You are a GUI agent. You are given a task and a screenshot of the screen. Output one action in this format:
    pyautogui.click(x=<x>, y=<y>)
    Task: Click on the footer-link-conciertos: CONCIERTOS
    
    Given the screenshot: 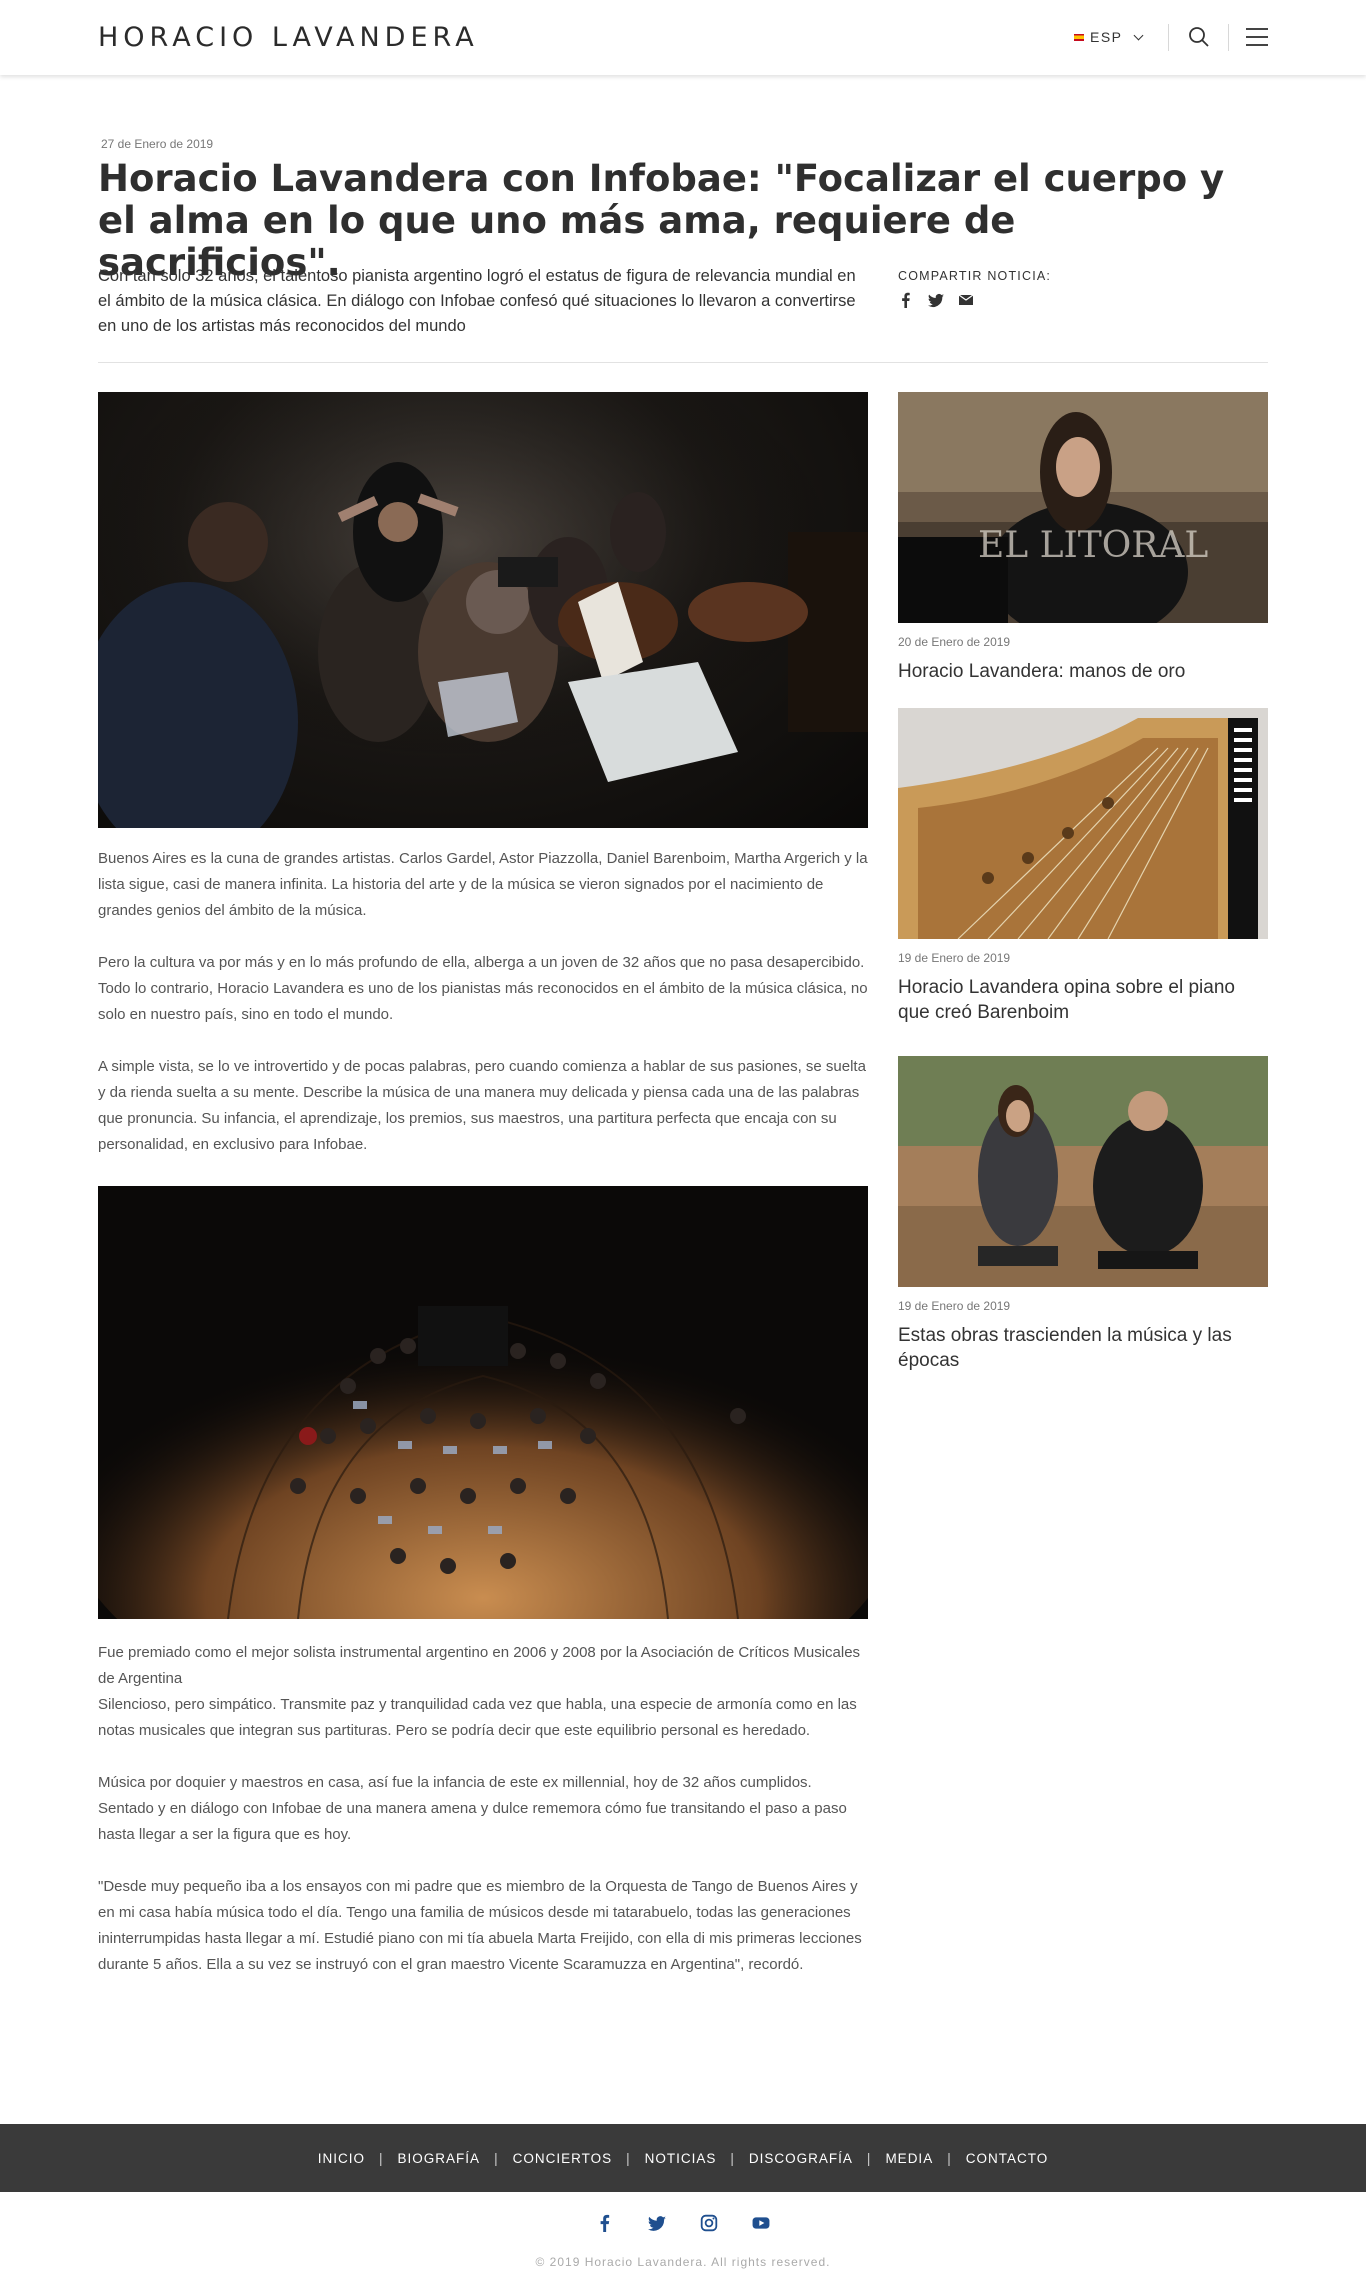 What is the action you would take?
    pyautogui.click(x=563, y=2158)
    